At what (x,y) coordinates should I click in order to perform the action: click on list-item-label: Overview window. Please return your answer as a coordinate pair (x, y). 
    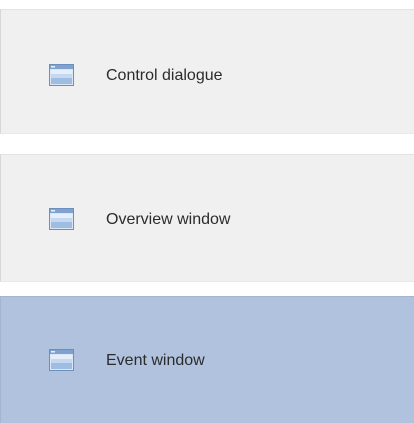
    Looking at the image, I should click on (168, 219).